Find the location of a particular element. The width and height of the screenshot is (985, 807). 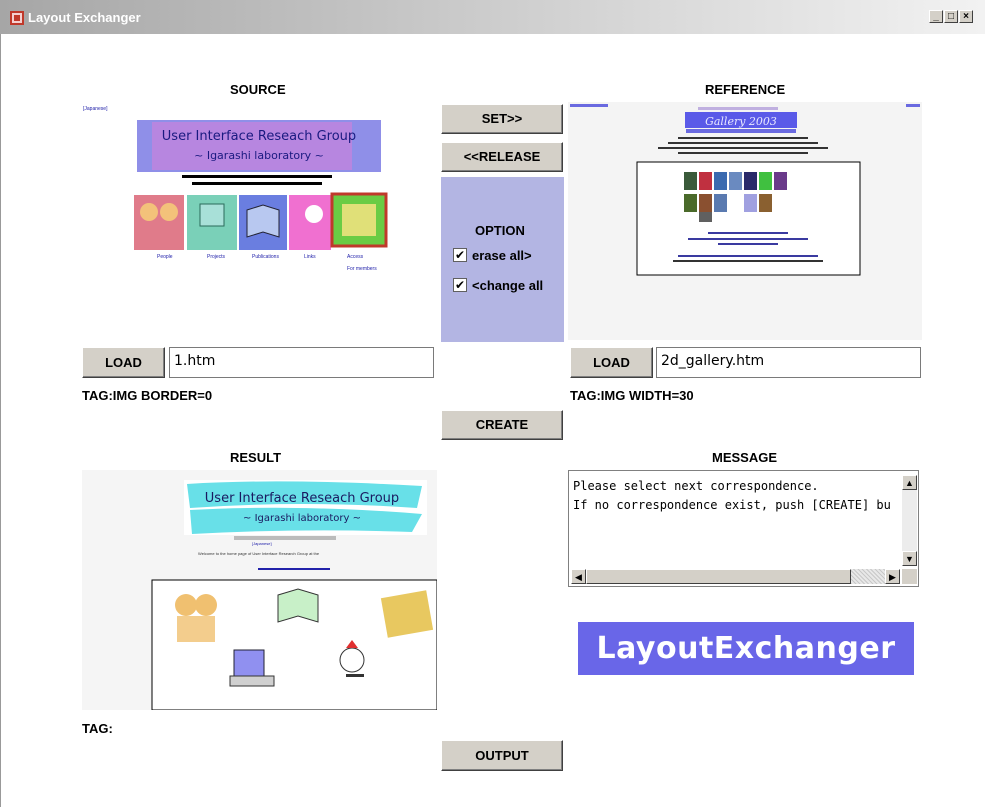

option-heading: OPTION is located at coordinates (500, 230).